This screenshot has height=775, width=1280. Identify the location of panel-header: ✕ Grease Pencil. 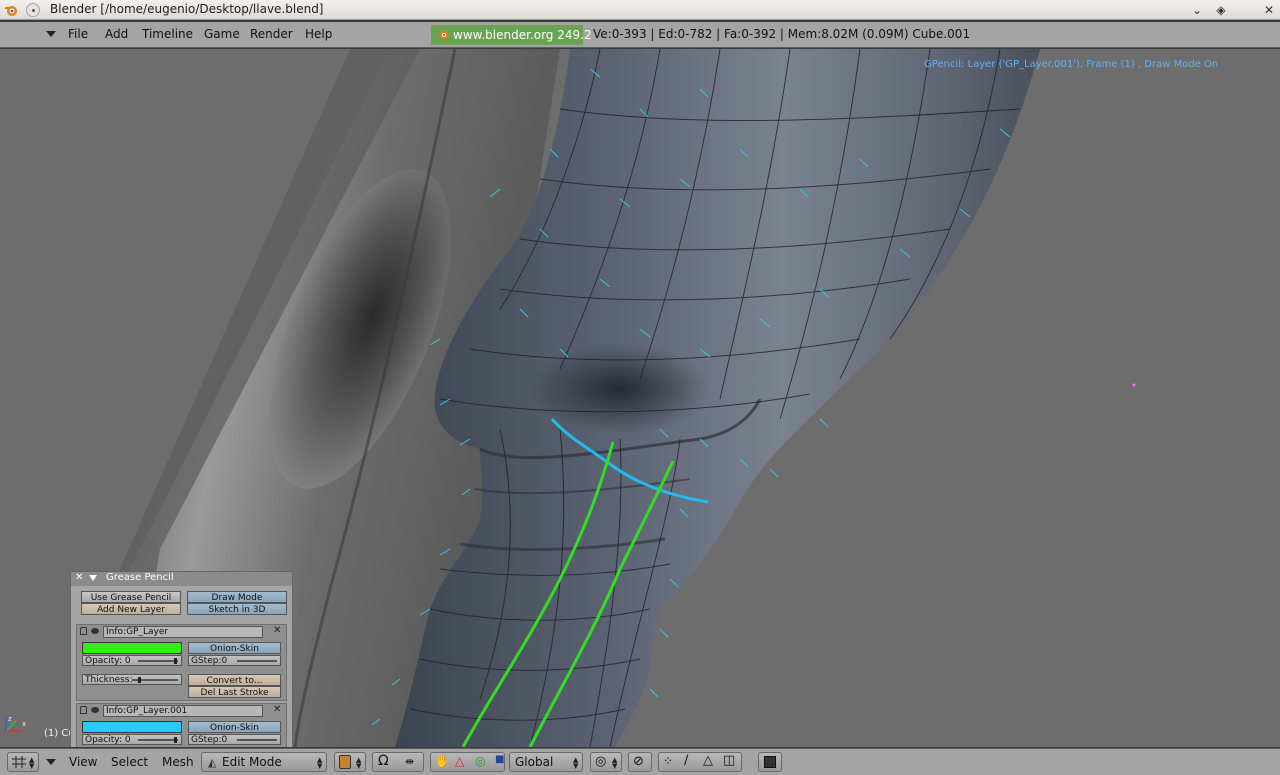
(181, 579).